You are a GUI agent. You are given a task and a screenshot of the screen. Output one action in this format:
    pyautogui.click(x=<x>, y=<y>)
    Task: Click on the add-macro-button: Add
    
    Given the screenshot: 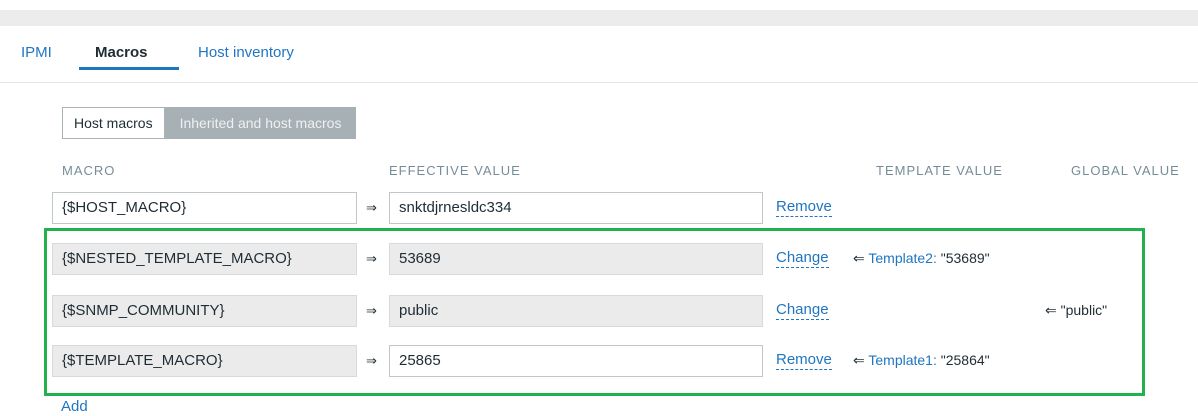 What is the action you would take?
    pyautogui.click(x=74, y=406)
    